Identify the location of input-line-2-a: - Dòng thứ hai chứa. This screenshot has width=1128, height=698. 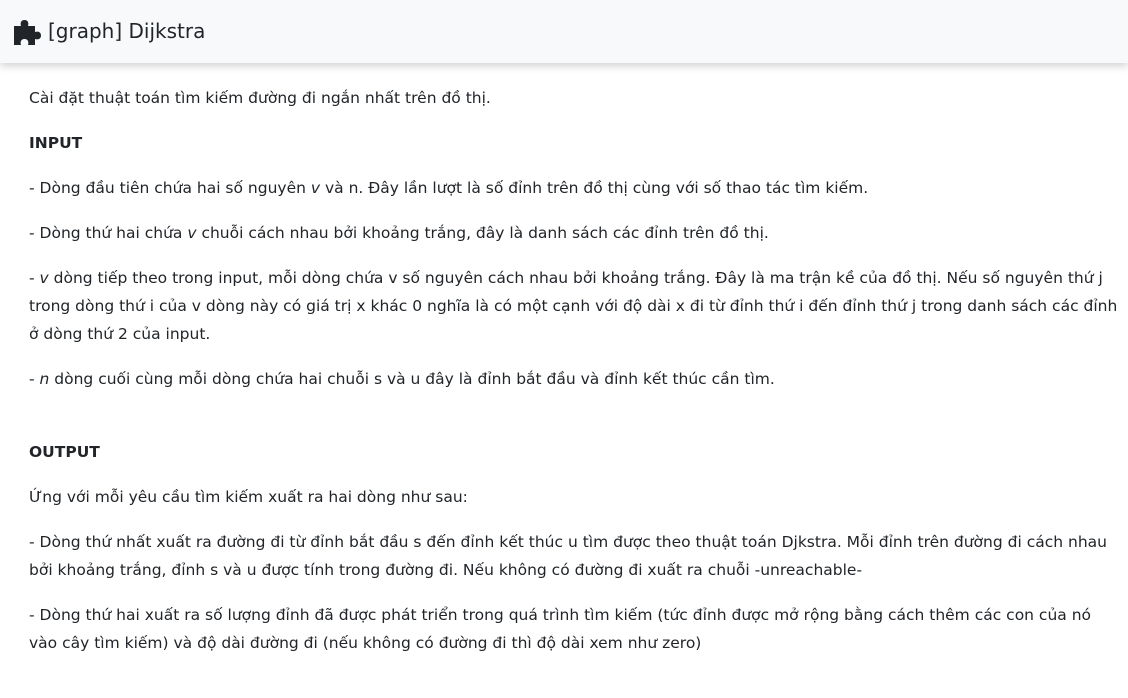
(108, 233).